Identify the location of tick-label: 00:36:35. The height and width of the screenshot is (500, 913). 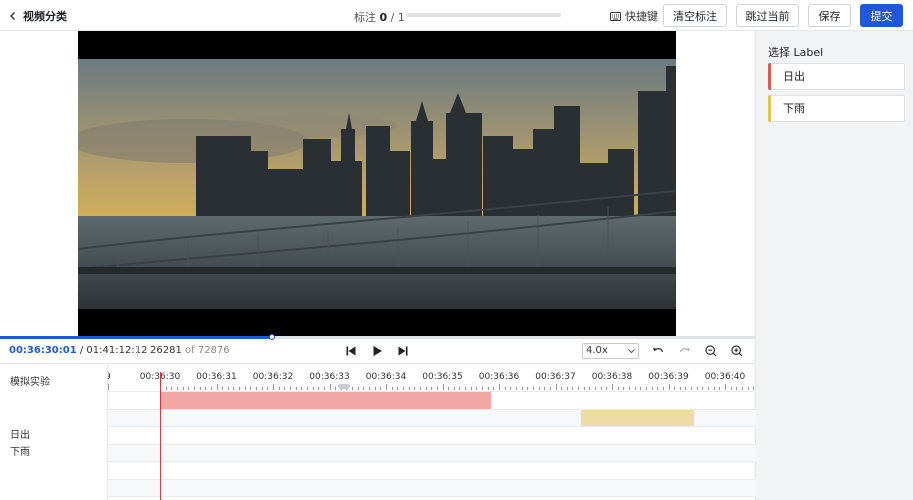
(442, 377).